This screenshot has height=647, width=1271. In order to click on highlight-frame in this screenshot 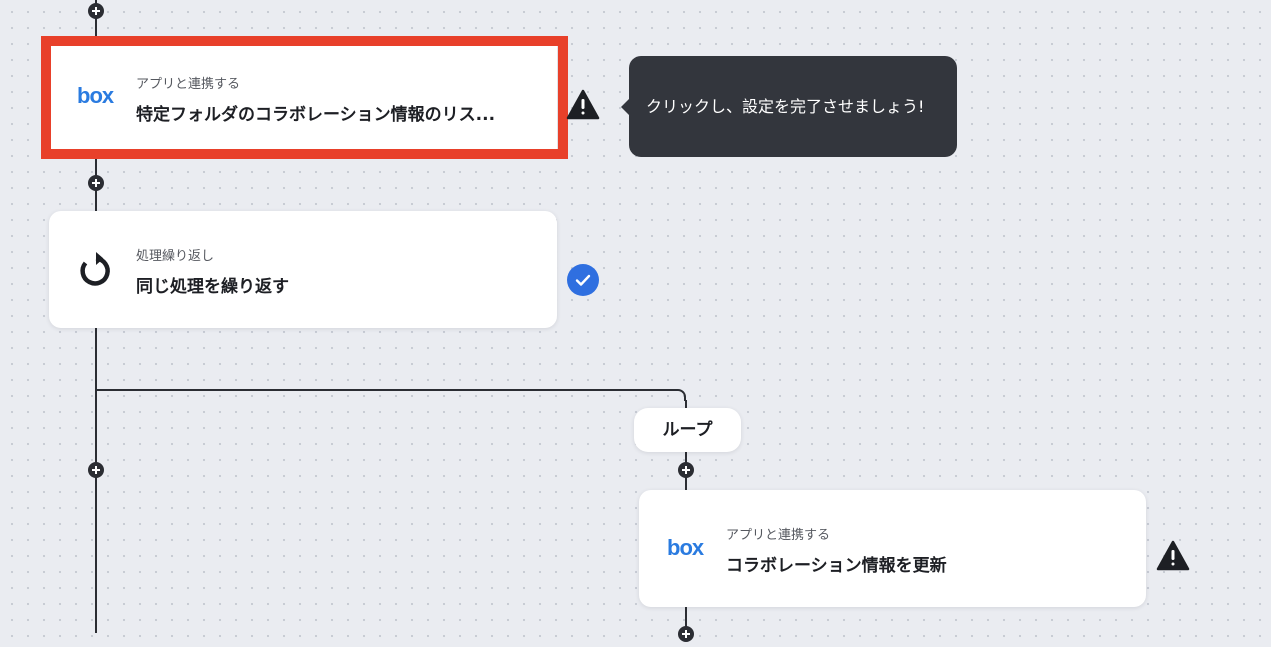, I will do `click(304, 97)`.